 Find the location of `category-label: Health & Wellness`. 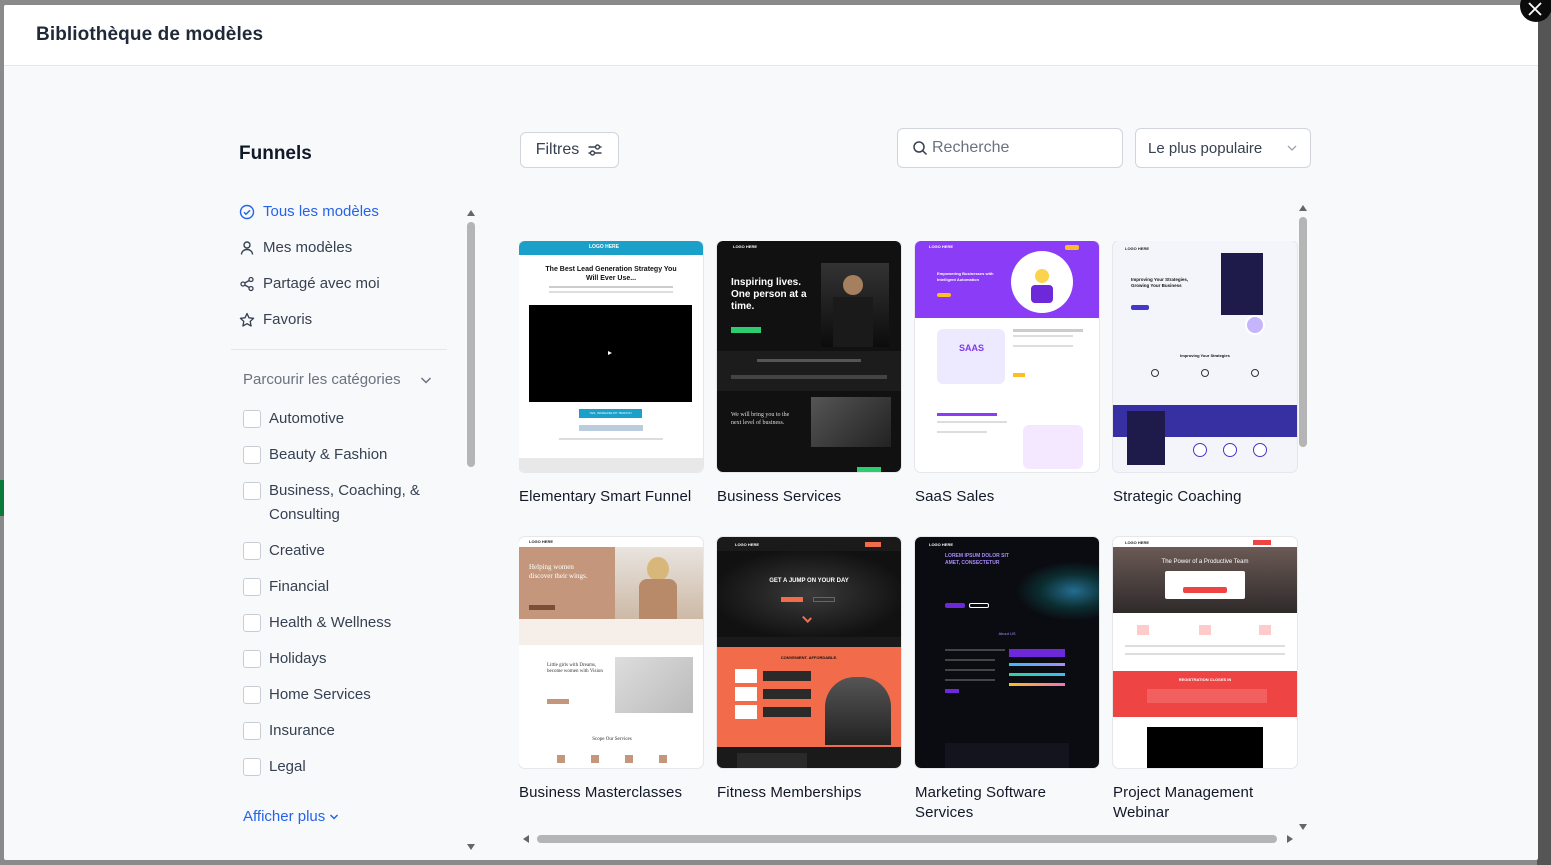

category-label: Health & Wellness is located at coordinates (330, 622).